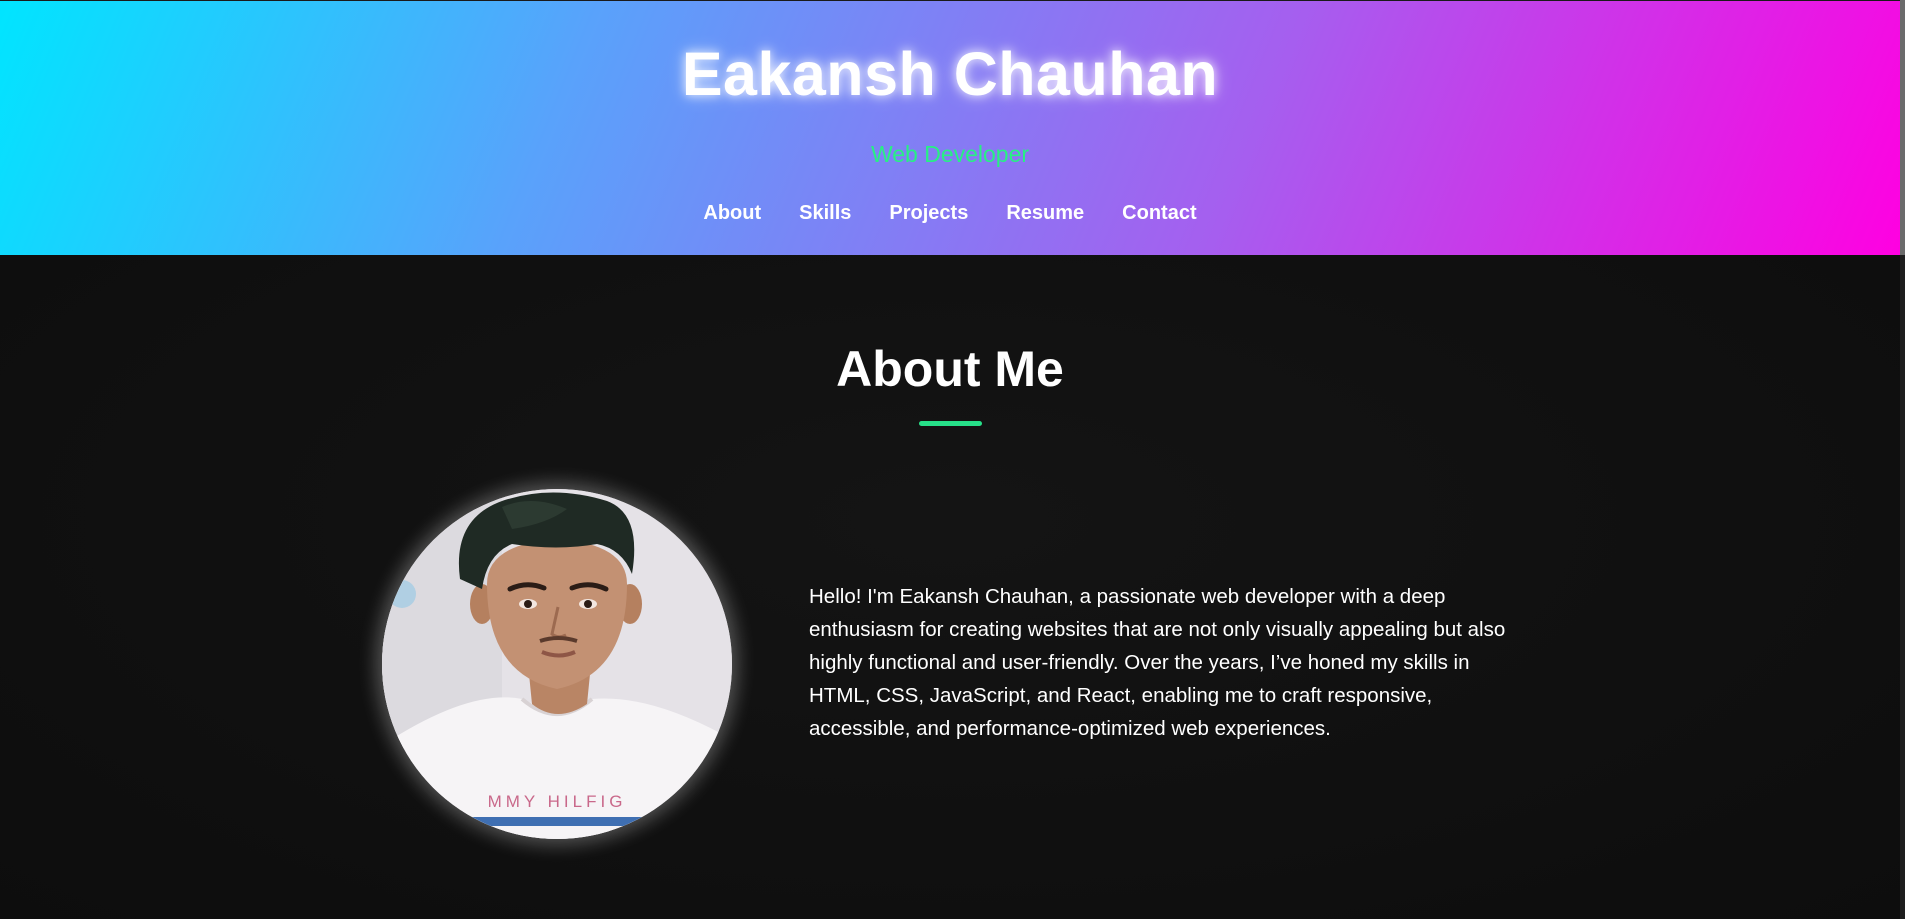 The width and height of the screenshot is (1905, 919). Describe the element at coordinates (1902, 127) in the screenshot. I see `scrollbar-thumb` at that location.